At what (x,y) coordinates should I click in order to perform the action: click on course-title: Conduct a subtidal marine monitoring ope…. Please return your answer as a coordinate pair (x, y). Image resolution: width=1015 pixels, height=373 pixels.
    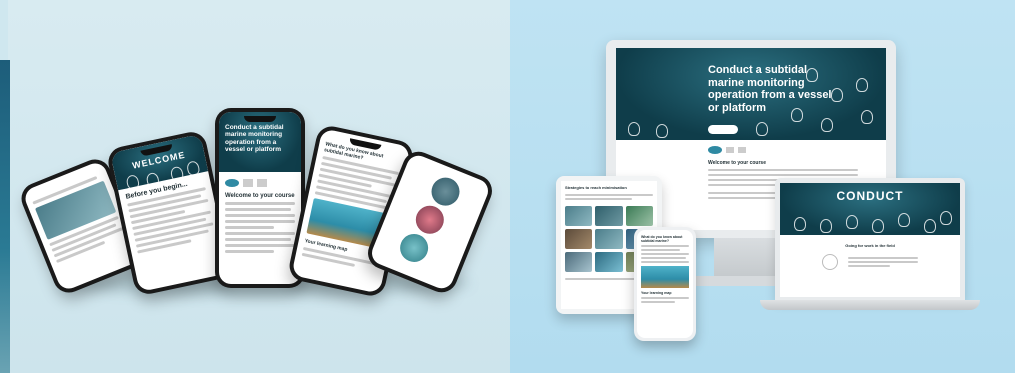
    Looking at the image, I should click on (254, 139).